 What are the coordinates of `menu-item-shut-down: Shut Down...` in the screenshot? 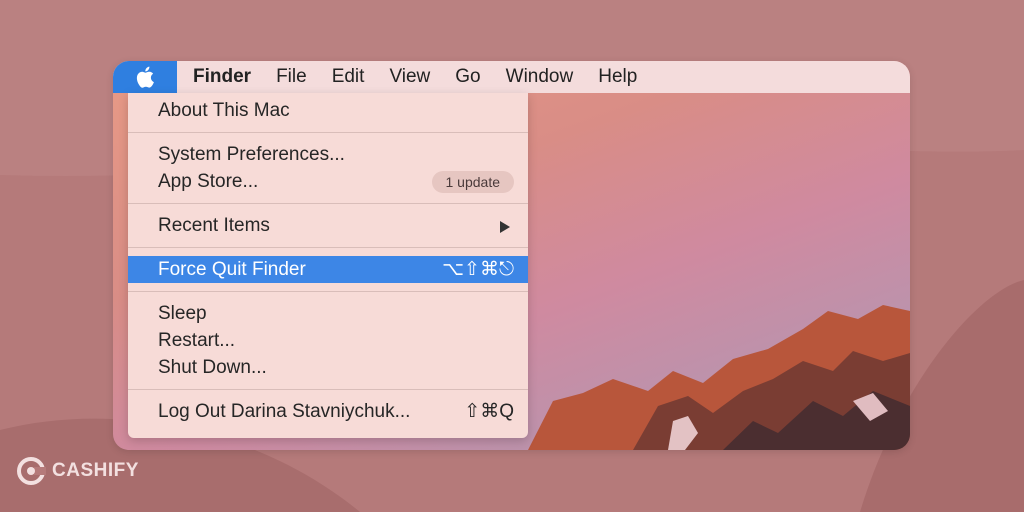 It's located at (328, 367).